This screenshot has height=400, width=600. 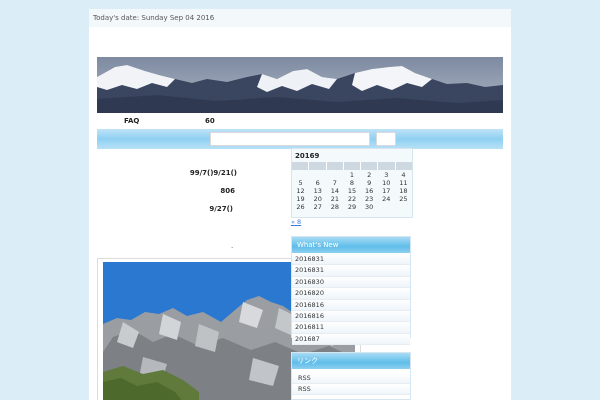 I want to click on calendar-day: 29, so click(x=352, y=207).